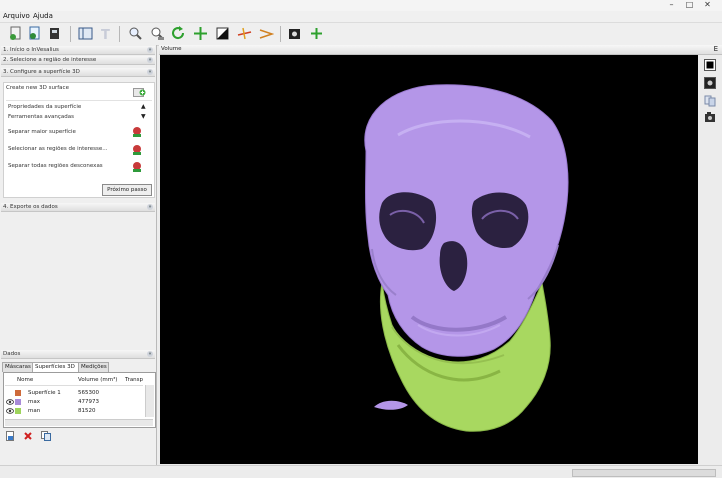 This screenshot has width=722, height=478. I want to click on separate-all-icon, so click(137, 167).